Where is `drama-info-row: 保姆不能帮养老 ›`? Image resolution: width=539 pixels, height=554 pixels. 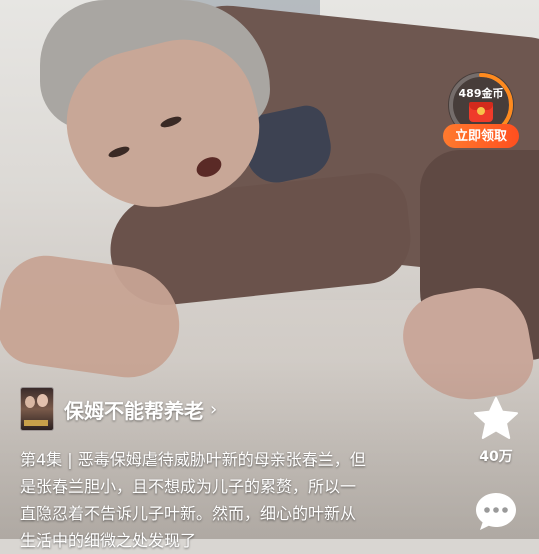 drama-info-row: 保姆不能帮养老 › is located at coordinates (118, 409).